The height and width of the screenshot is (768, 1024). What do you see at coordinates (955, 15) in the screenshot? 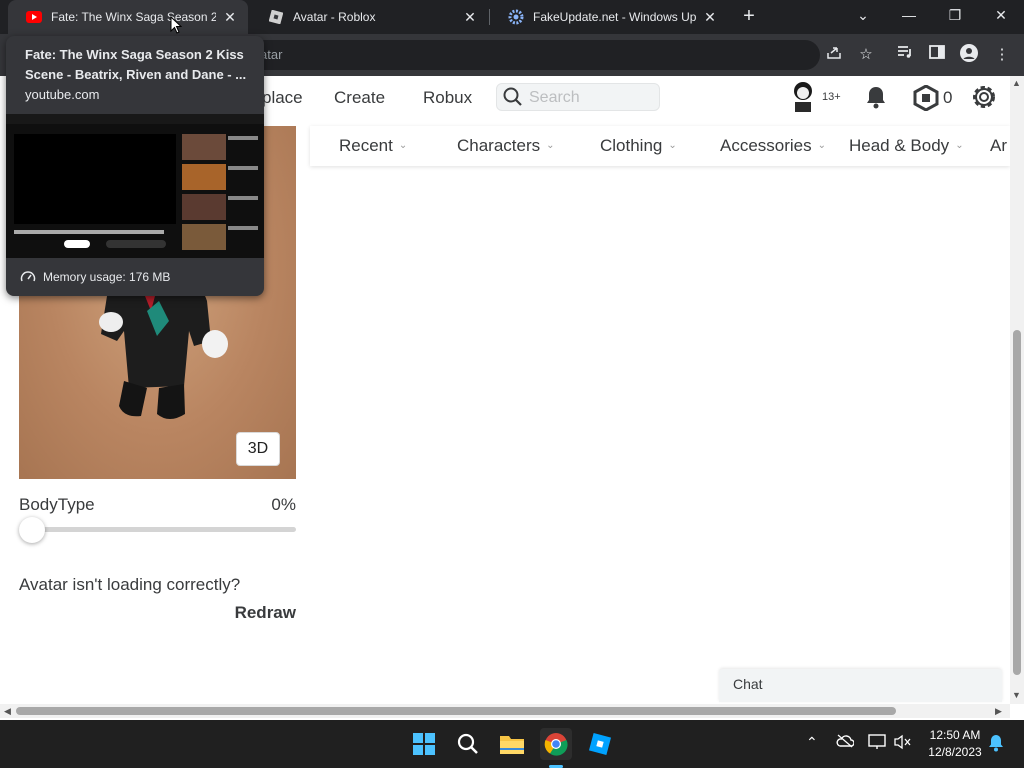
I see `restore-button: ❐` at bounding box center [955, 15].